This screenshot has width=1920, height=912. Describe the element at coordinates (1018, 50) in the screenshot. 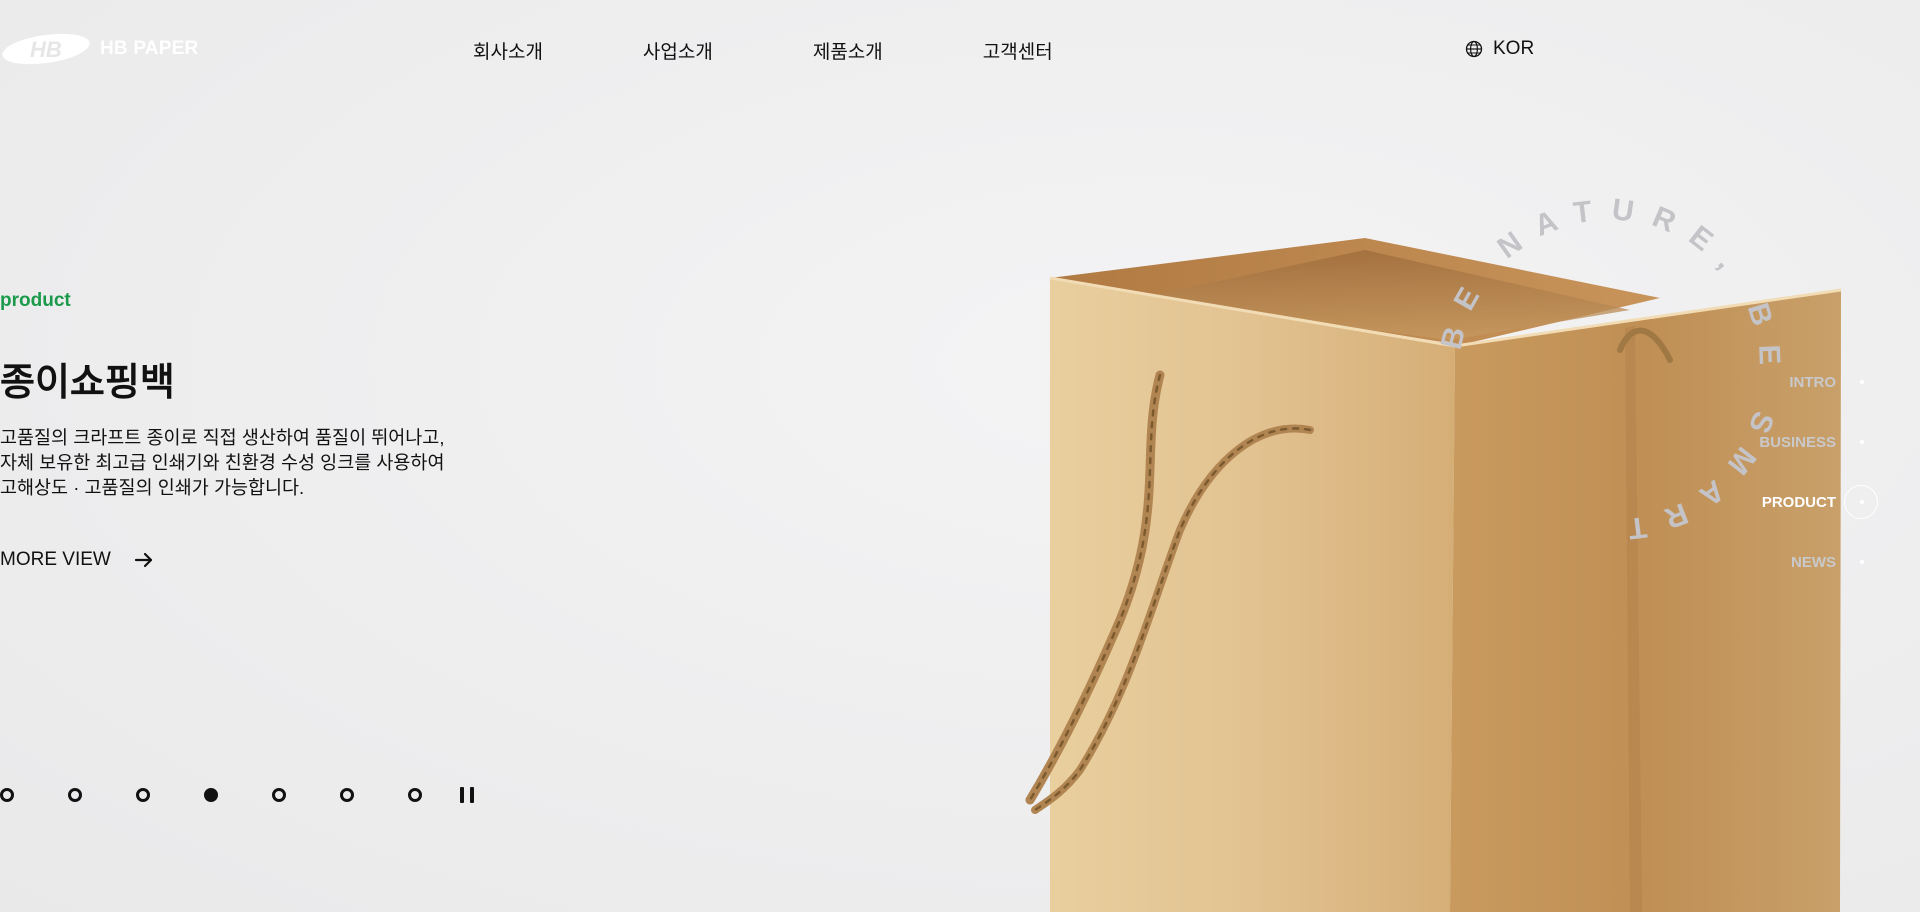

I see `nav-item-support: 고객센터` at that location.